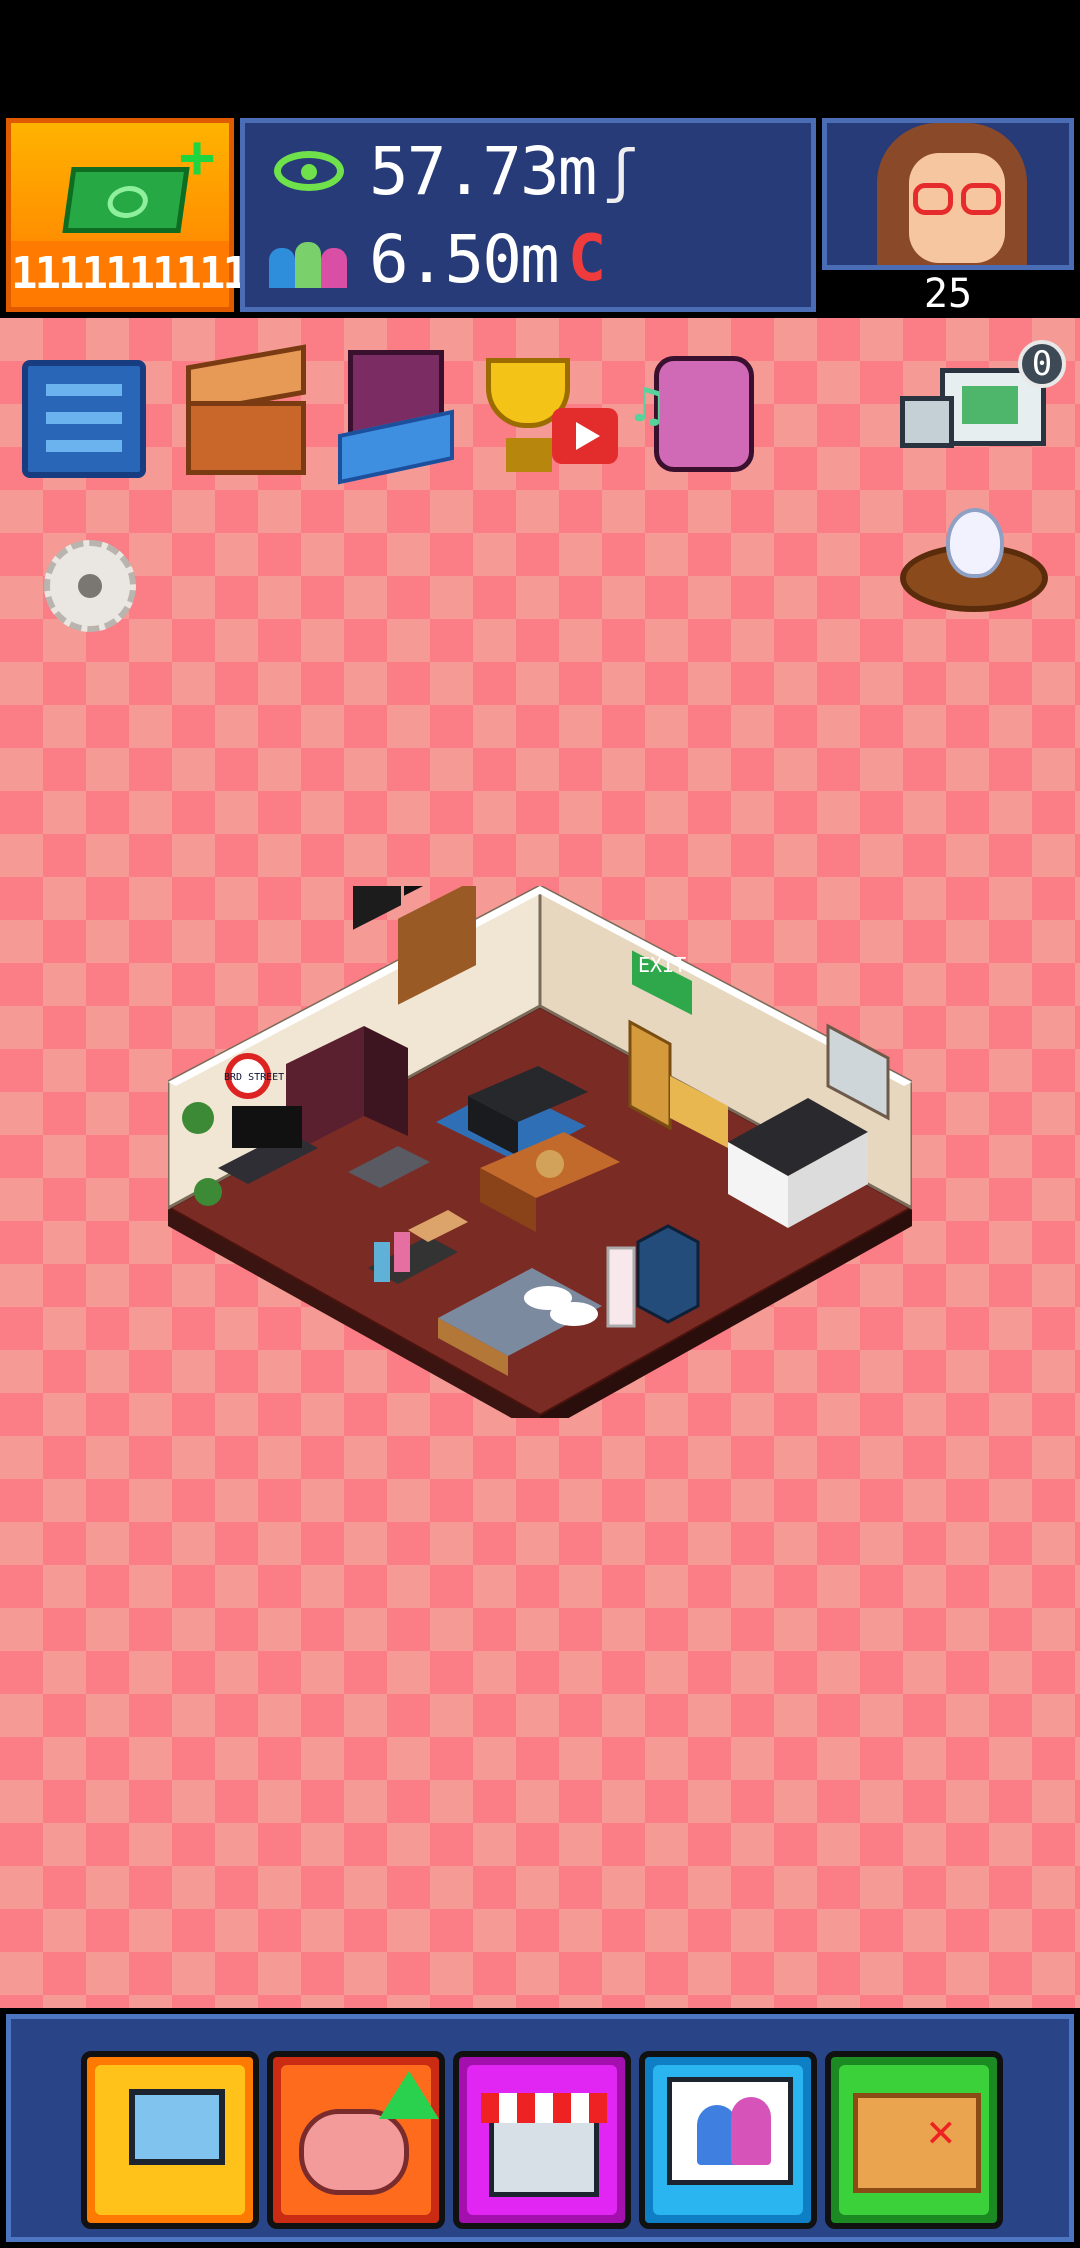 The height and width of the screenshot is (2248, 1080). I want to click on map-x-icon: ✕, so click(941, 2130).